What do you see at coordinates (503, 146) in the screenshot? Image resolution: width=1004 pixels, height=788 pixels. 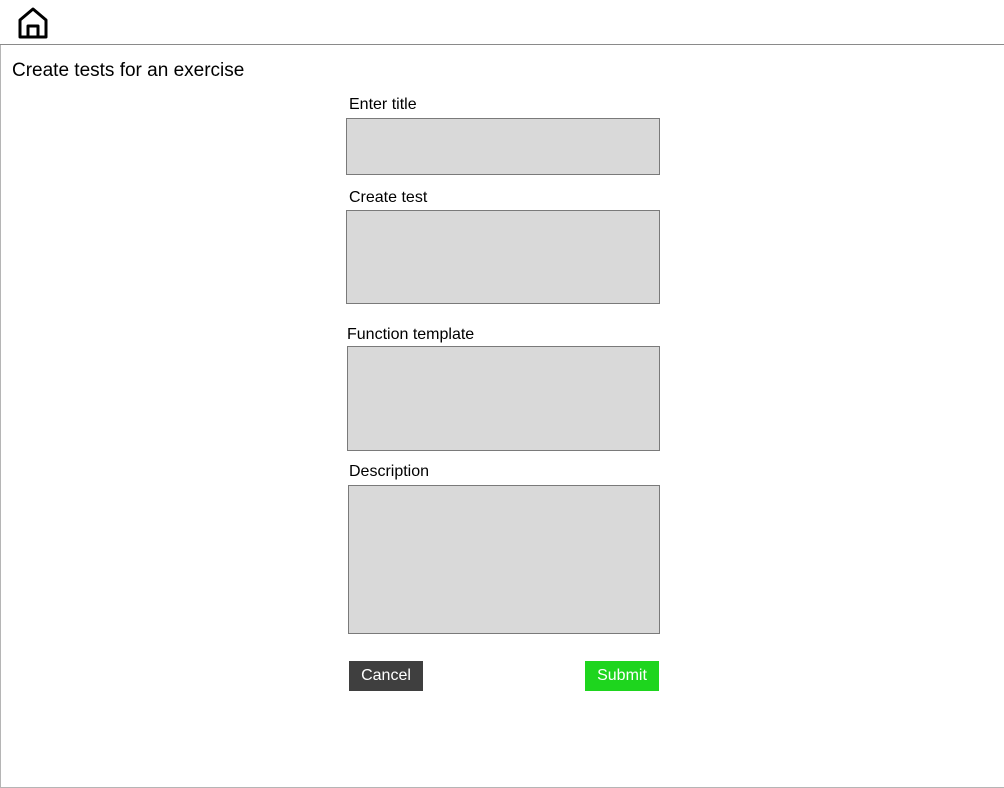 I see `title-input` at bounding box center [503, 146].